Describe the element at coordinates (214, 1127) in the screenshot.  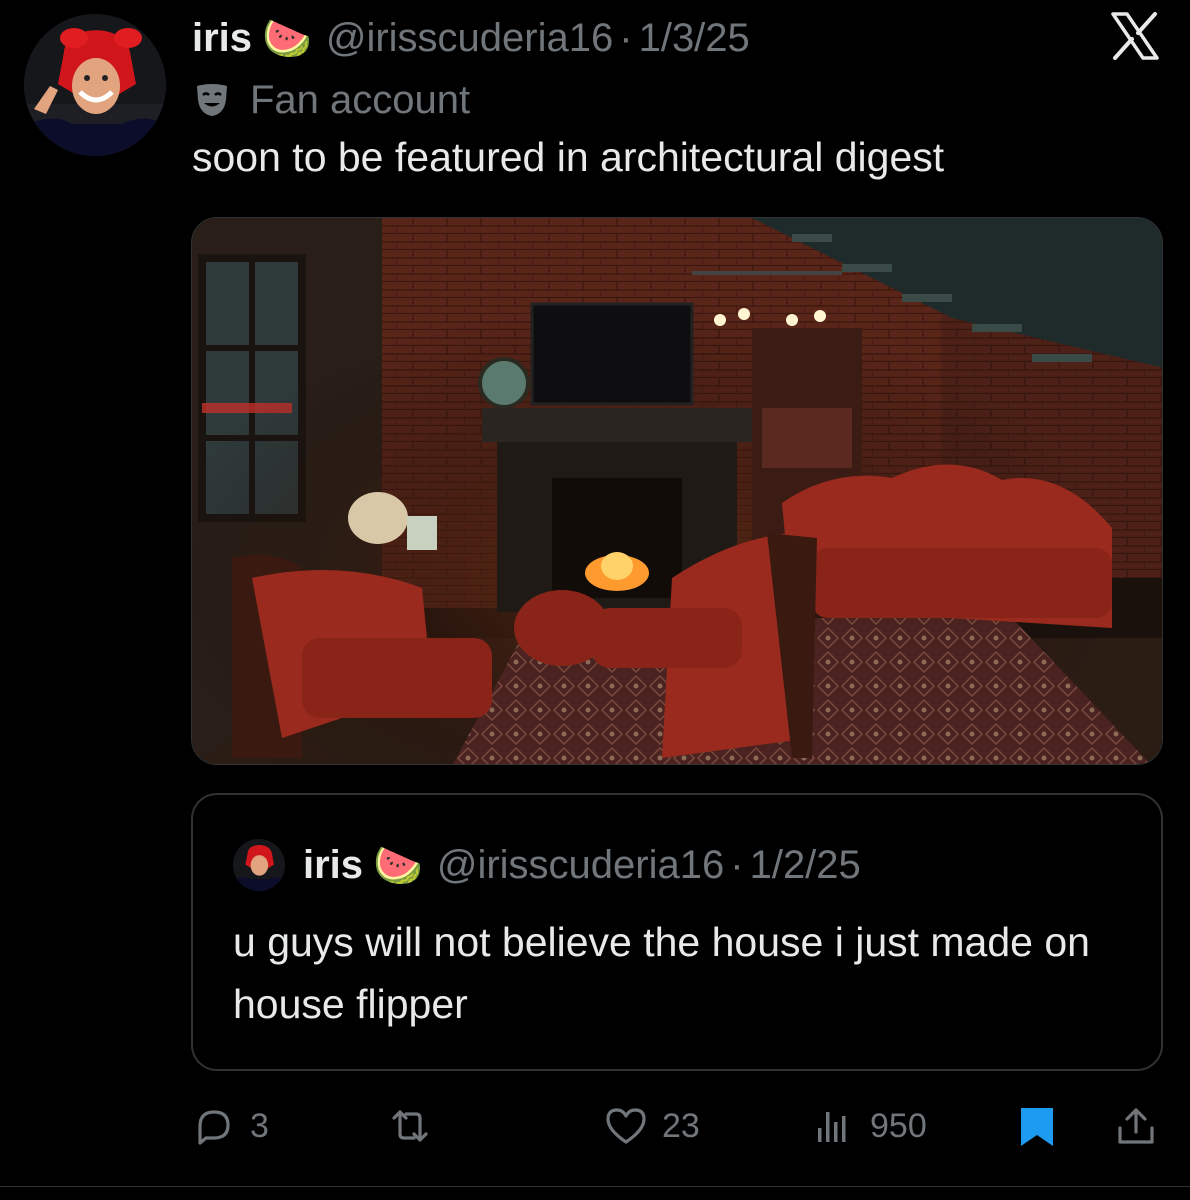
I see `reply-icon` at that location.